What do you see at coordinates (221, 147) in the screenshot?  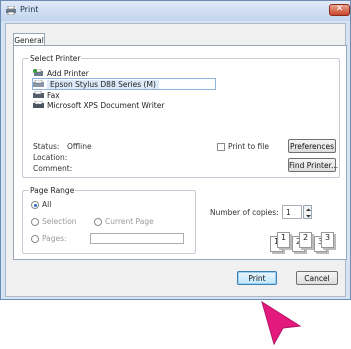 I see `print-to-file-checkbox` at bounding box center [221, 147].